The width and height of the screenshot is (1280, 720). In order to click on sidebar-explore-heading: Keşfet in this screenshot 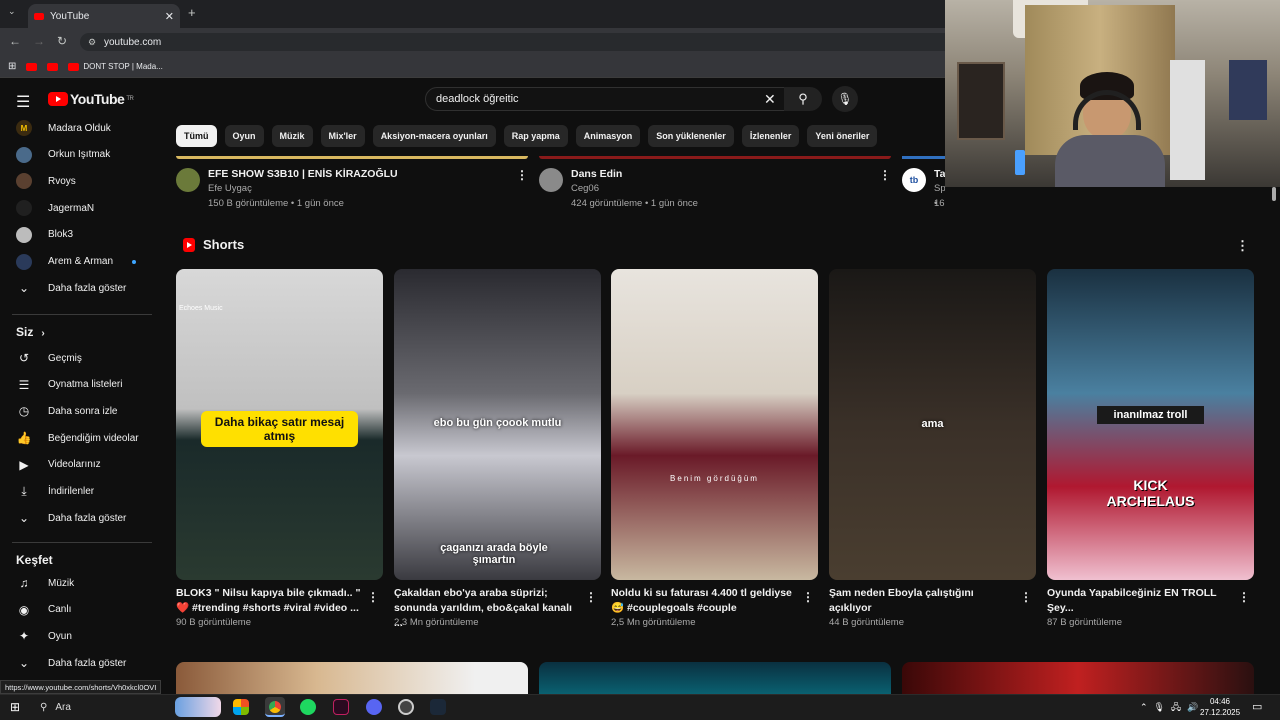, I will do `click(34, 560)`.